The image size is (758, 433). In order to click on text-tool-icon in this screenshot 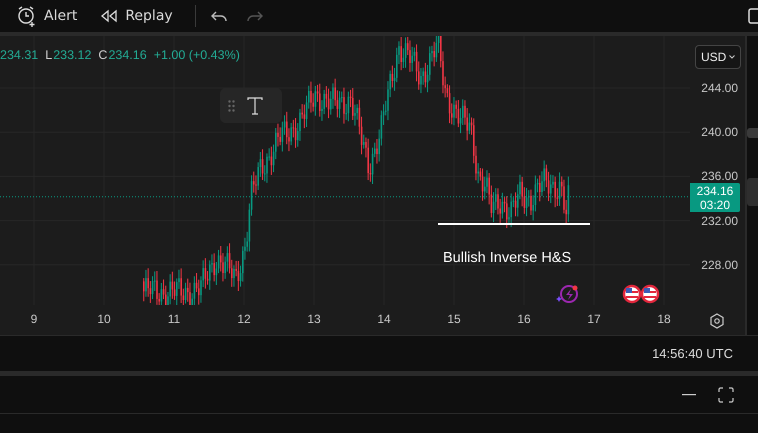, I will do `click(255, 105)`.